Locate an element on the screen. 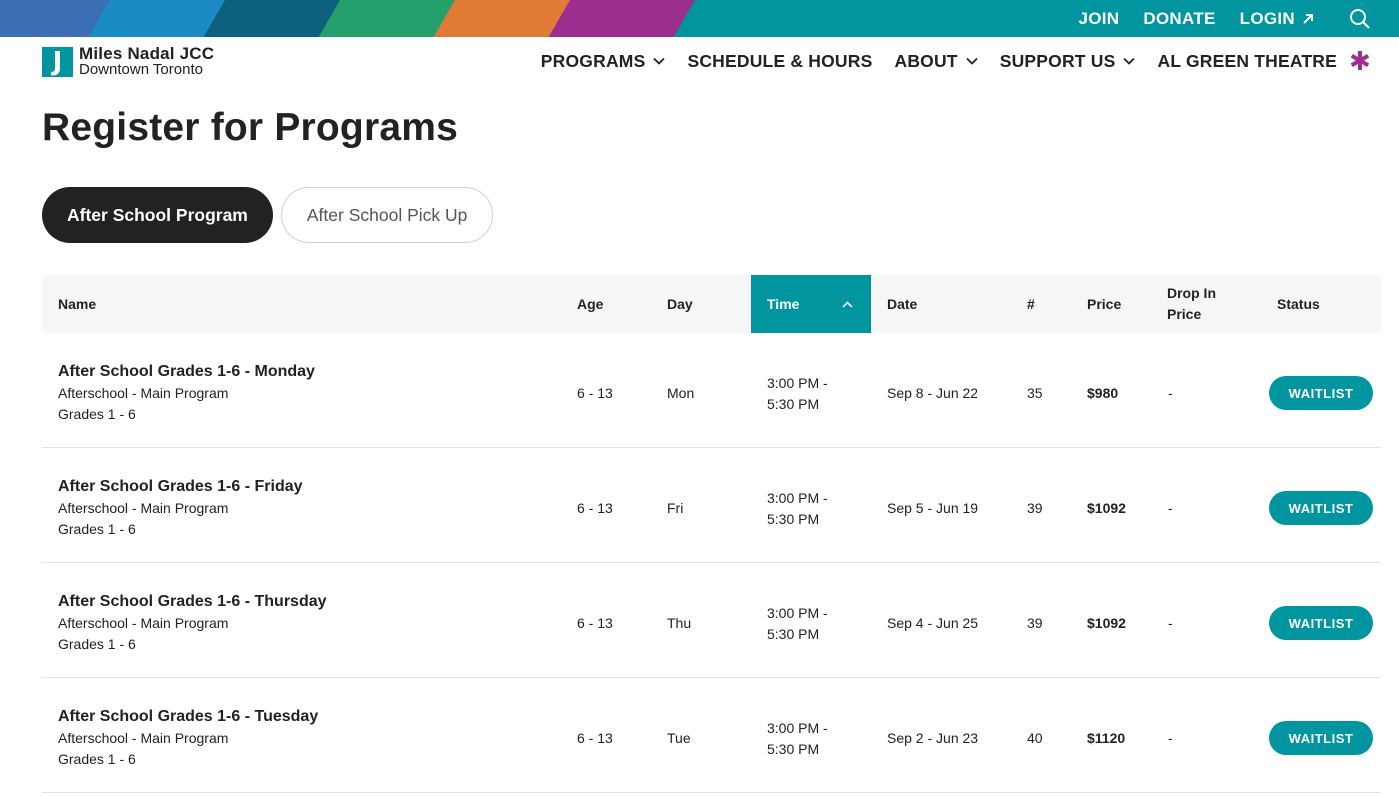 The image size is (1399, 796). nav-support-label: SUPPORT US is located at coordinates (1057, 60).